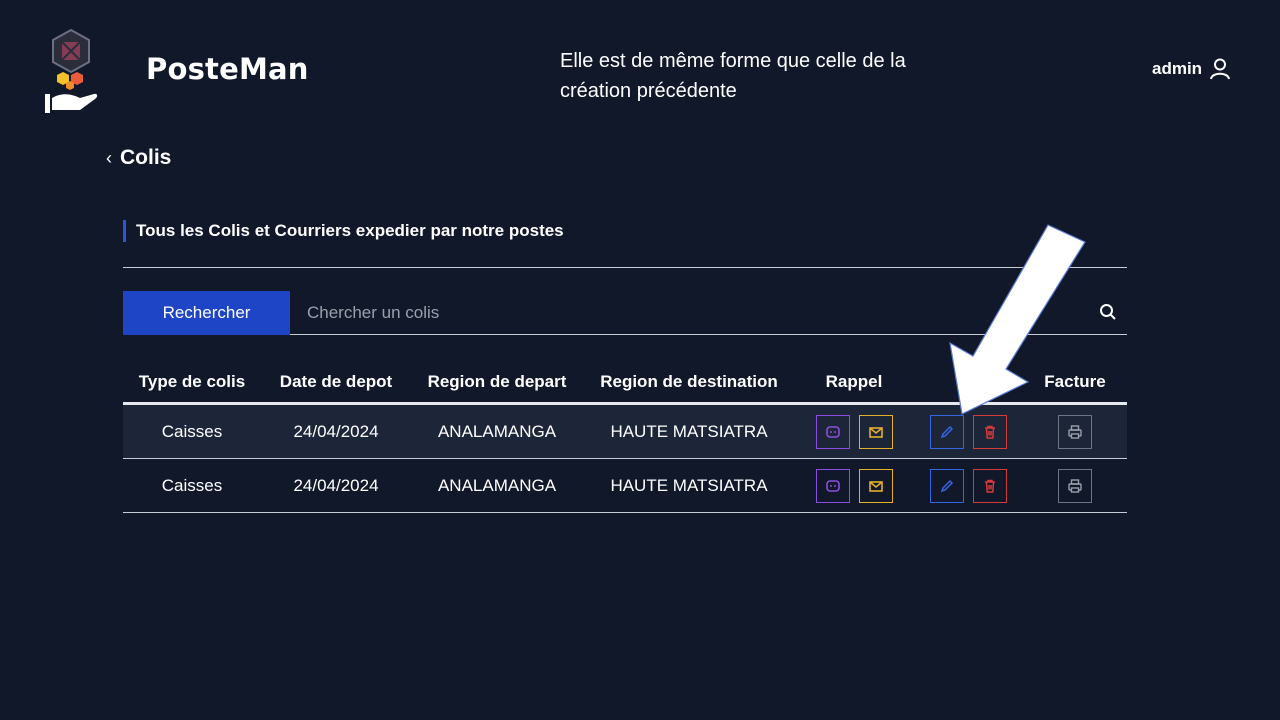 The height and width of the screenshot is (720, 1280). Describe the element at coordinates (968, 381) in the screenshot. I see `header-actions: A` at that location.